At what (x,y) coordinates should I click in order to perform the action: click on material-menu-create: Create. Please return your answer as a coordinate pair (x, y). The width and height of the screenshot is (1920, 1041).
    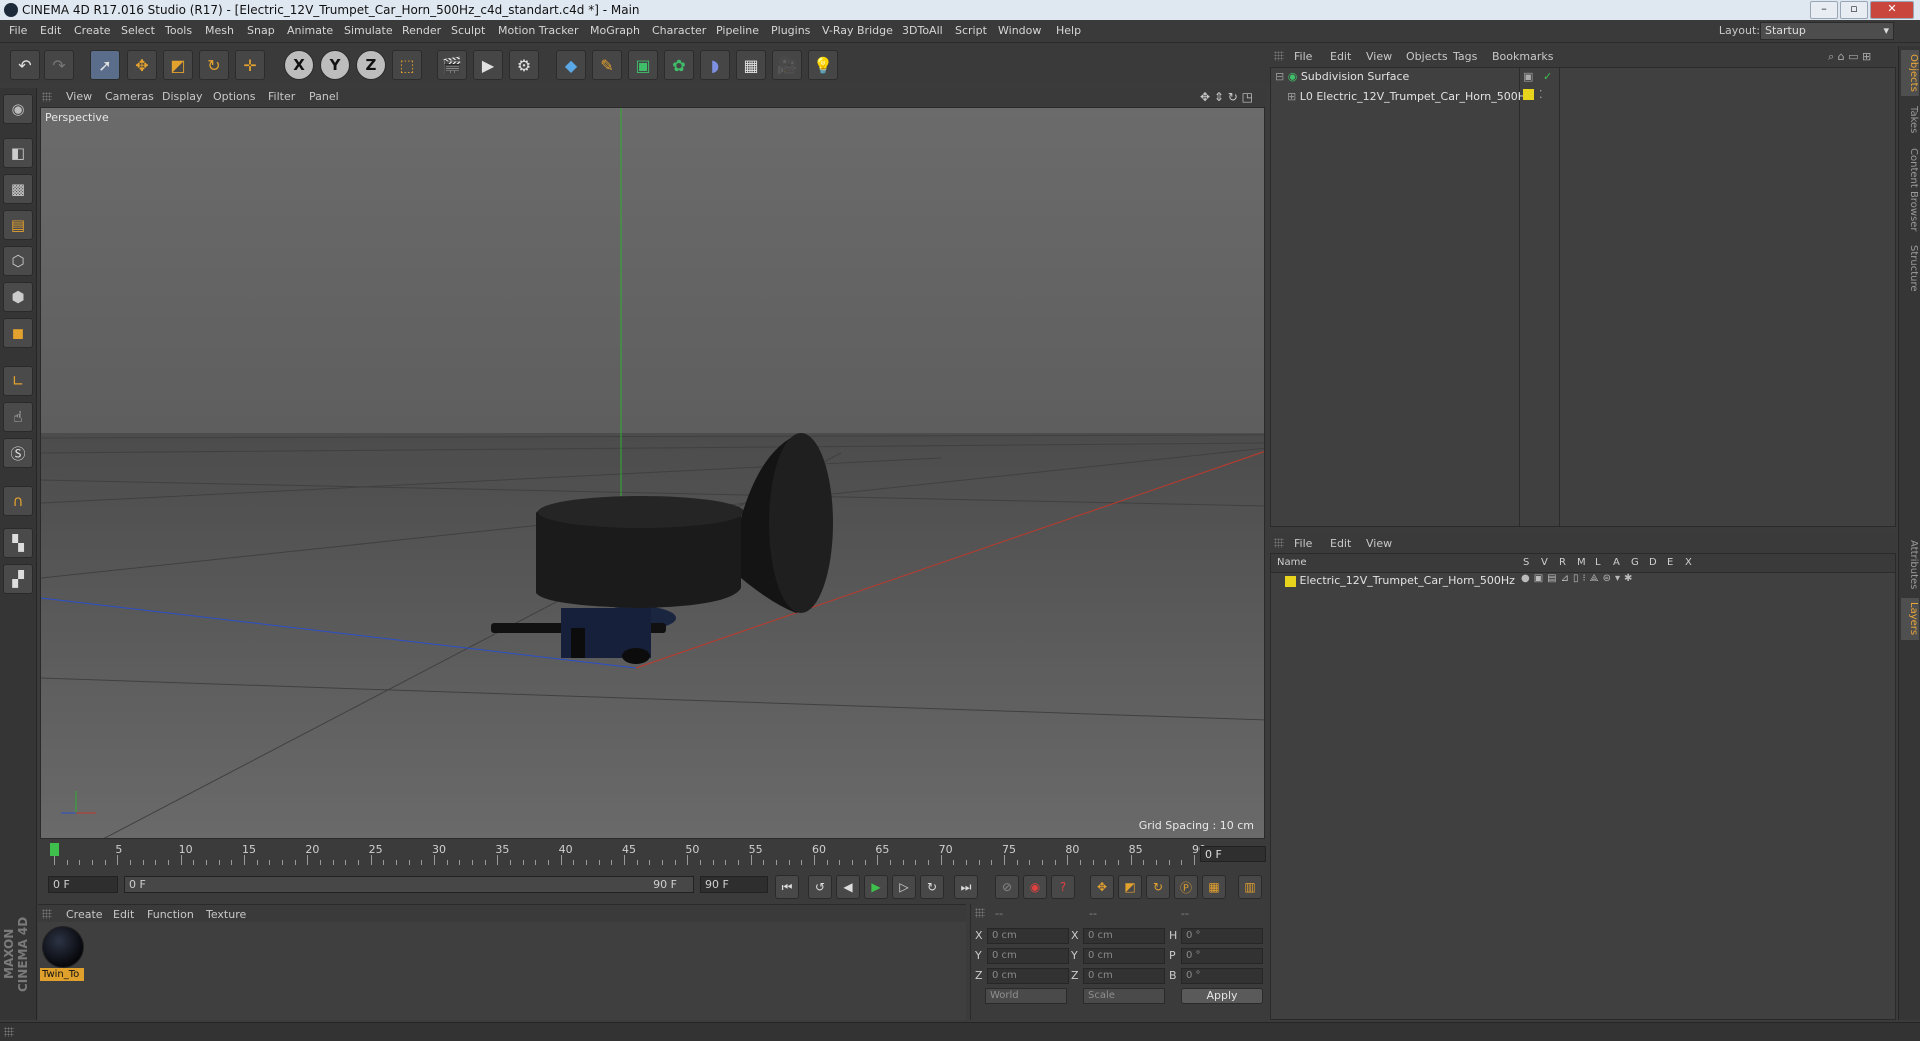
    Looking at the image, I should click on (84, 914).